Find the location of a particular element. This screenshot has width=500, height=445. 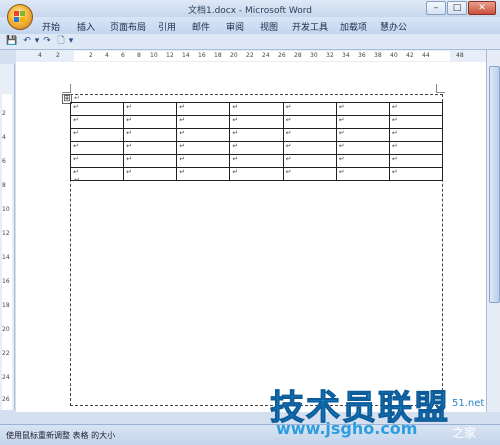

maximize-button: □ is located at coordinates (457, 8).